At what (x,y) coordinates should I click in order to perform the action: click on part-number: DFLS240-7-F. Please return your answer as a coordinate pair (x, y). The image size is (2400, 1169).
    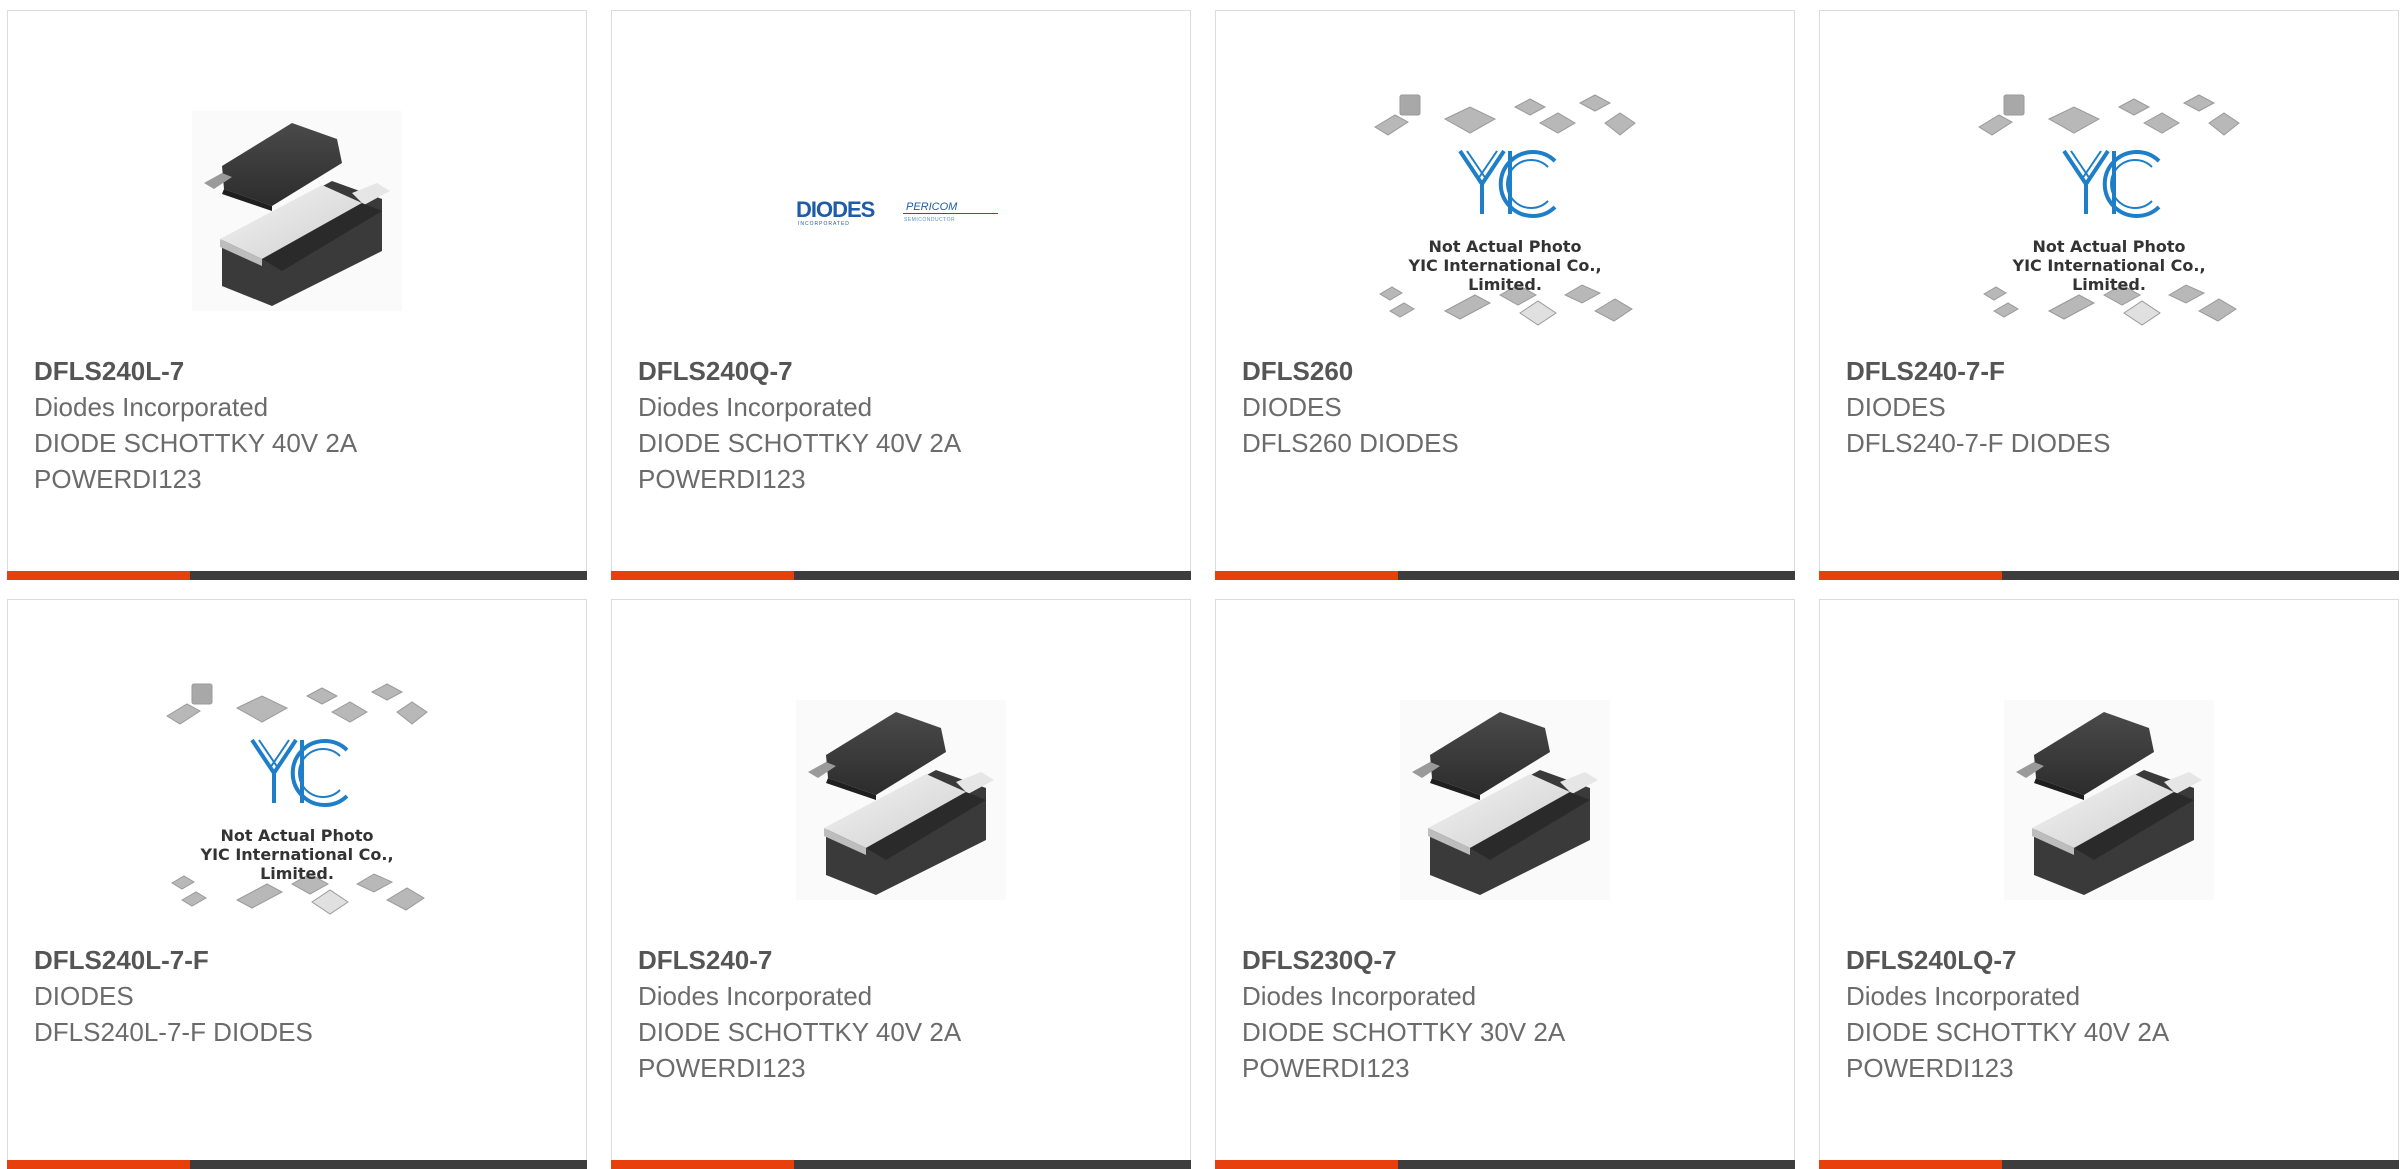
    Looking at the image, I should click on (2112, 371).